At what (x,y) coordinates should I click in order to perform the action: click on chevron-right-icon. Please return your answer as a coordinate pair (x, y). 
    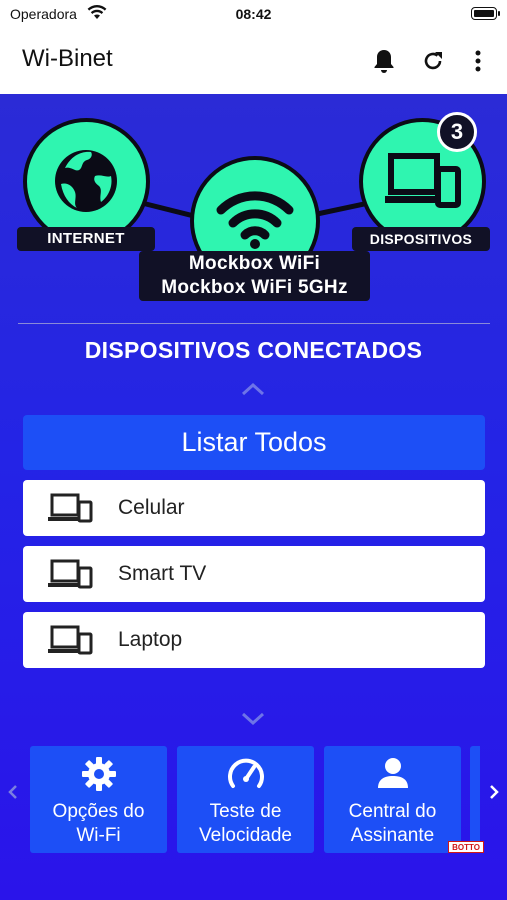
    Looking at the image, I should click on (494, 792).